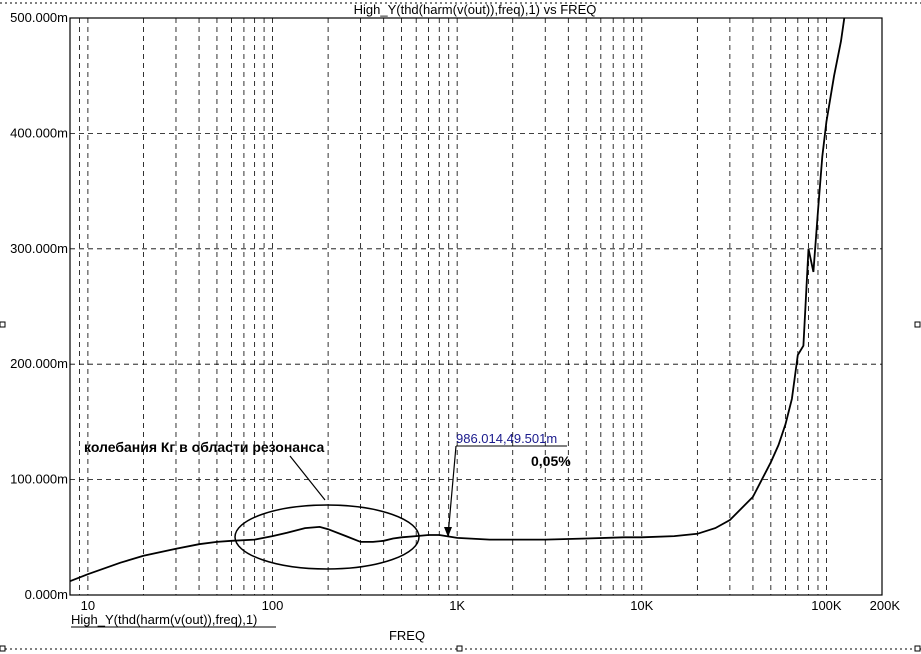 The height and width of the screenshot is (654, 921). I want to click on y-tick-label: 400.000m, so click(39, 132).